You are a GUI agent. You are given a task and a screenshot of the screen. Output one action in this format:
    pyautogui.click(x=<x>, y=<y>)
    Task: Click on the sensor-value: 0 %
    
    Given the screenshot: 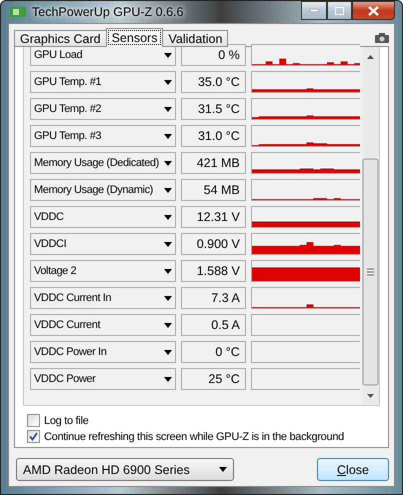 What is the action you would take?
    pyautogui.click(x=213, y=55)
    